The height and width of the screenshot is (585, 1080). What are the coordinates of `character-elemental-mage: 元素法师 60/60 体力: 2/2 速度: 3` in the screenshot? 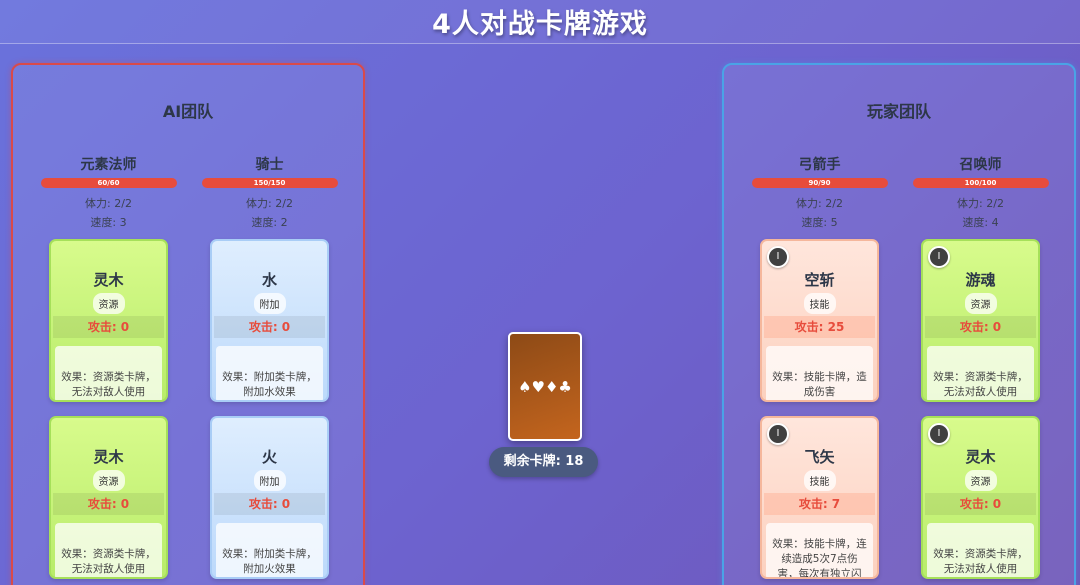 It's located at (108, 191).